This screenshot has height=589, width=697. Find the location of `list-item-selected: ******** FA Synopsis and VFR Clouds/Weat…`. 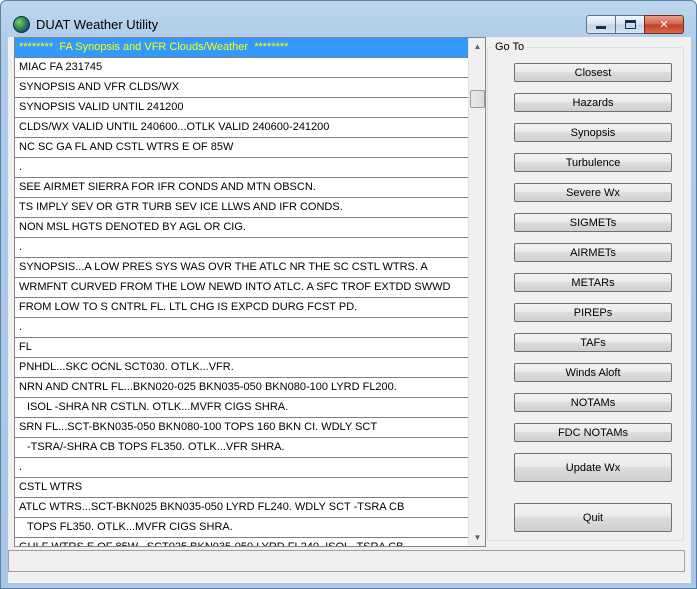

list-item-selected: ******** FA Synopsis and VFR Clouds/Weat… is located at coordinates (241, 48).